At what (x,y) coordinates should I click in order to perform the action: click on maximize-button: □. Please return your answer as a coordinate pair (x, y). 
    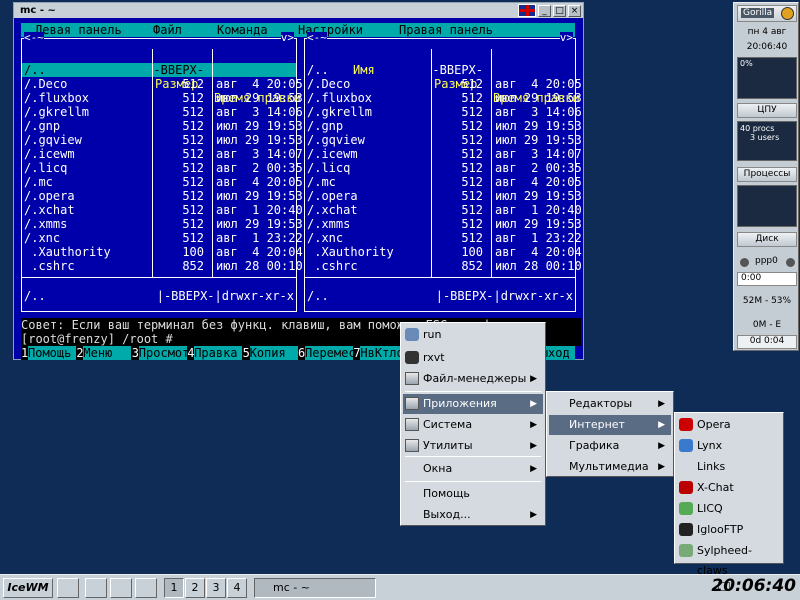
    Looking at the image, I should click on (559, 10).